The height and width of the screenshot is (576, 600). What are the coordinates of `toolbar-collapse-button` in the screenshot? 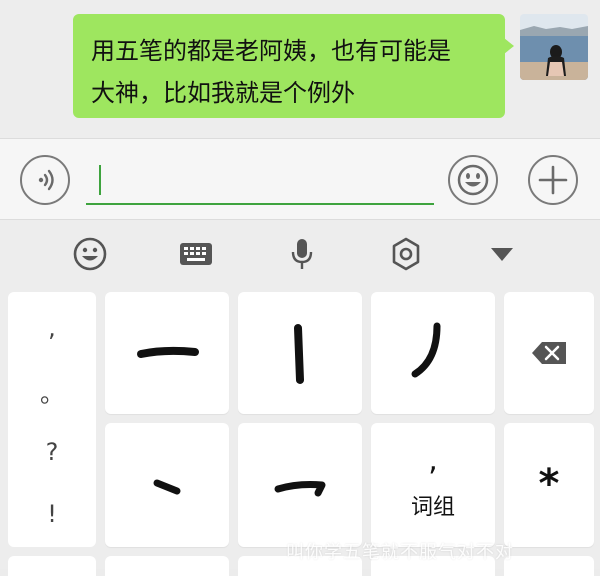 It's located at (502, 254).